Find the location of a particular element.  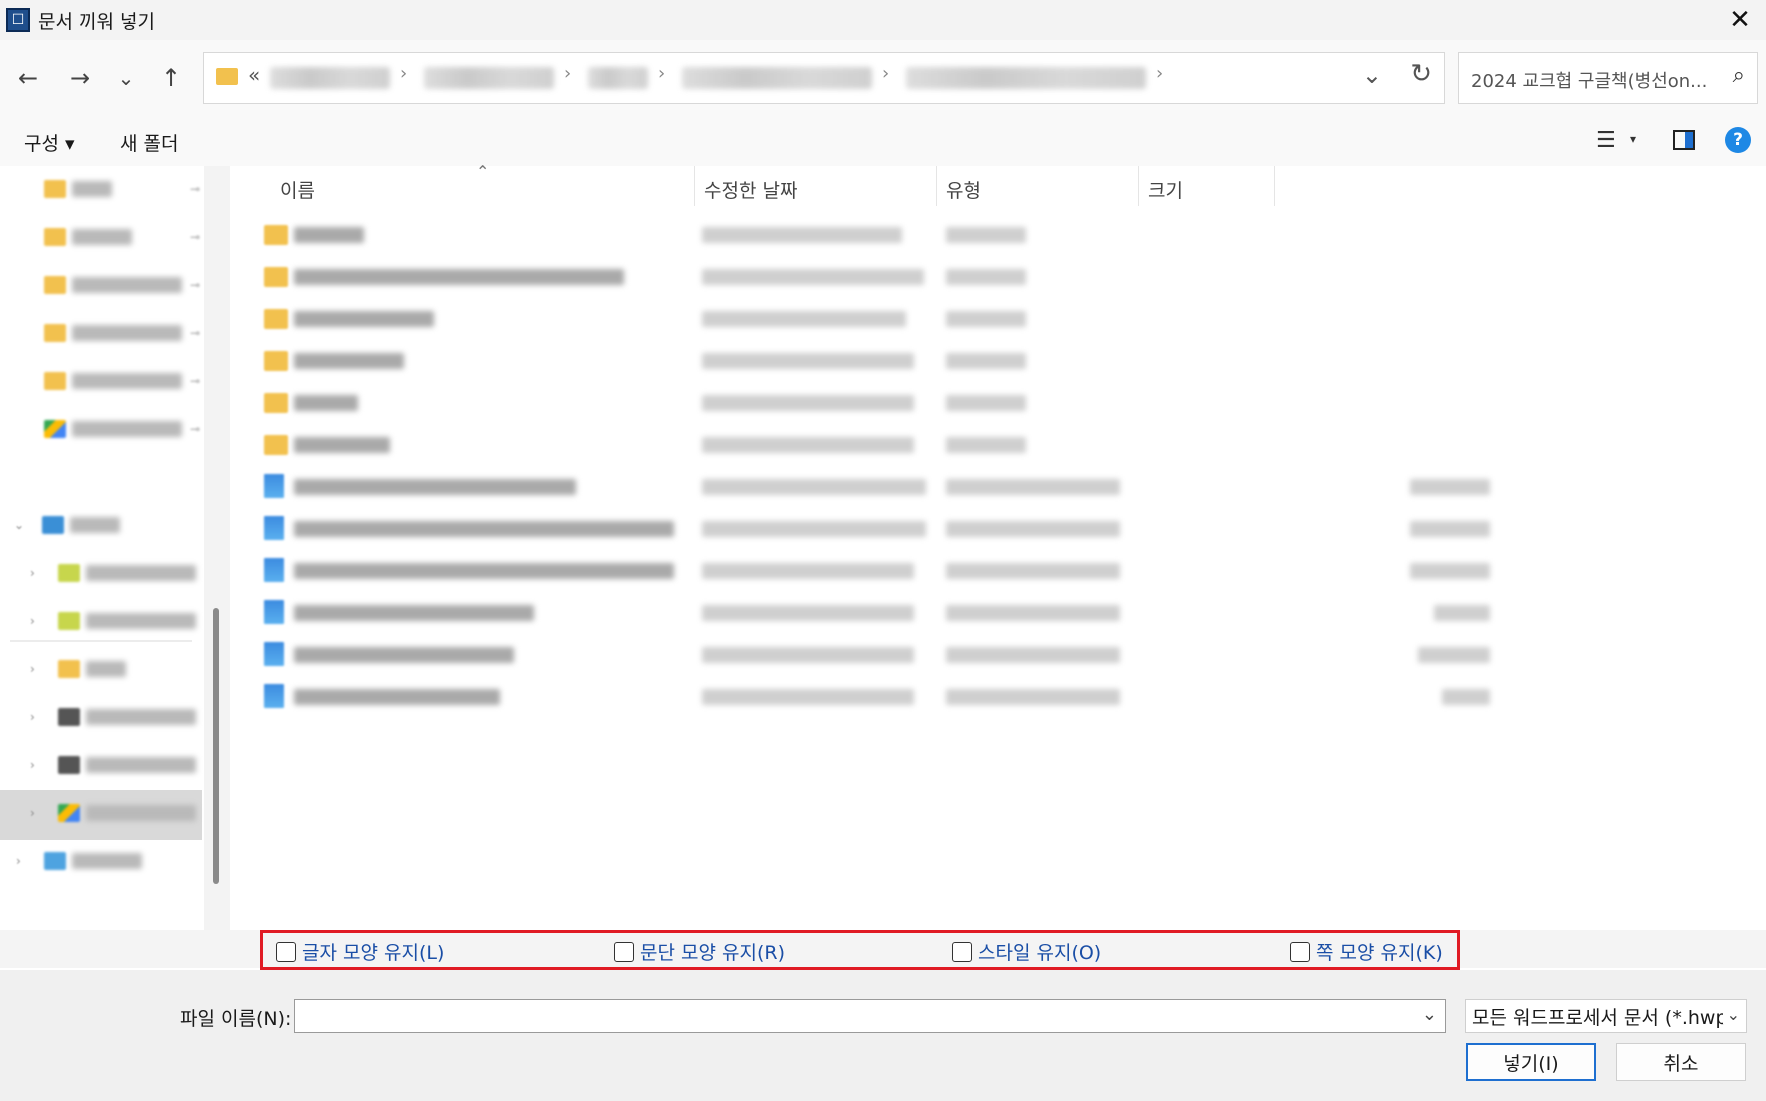

keep-para-shape-label: 문단 모양 유지(R) is located at coordinates (712, 951).